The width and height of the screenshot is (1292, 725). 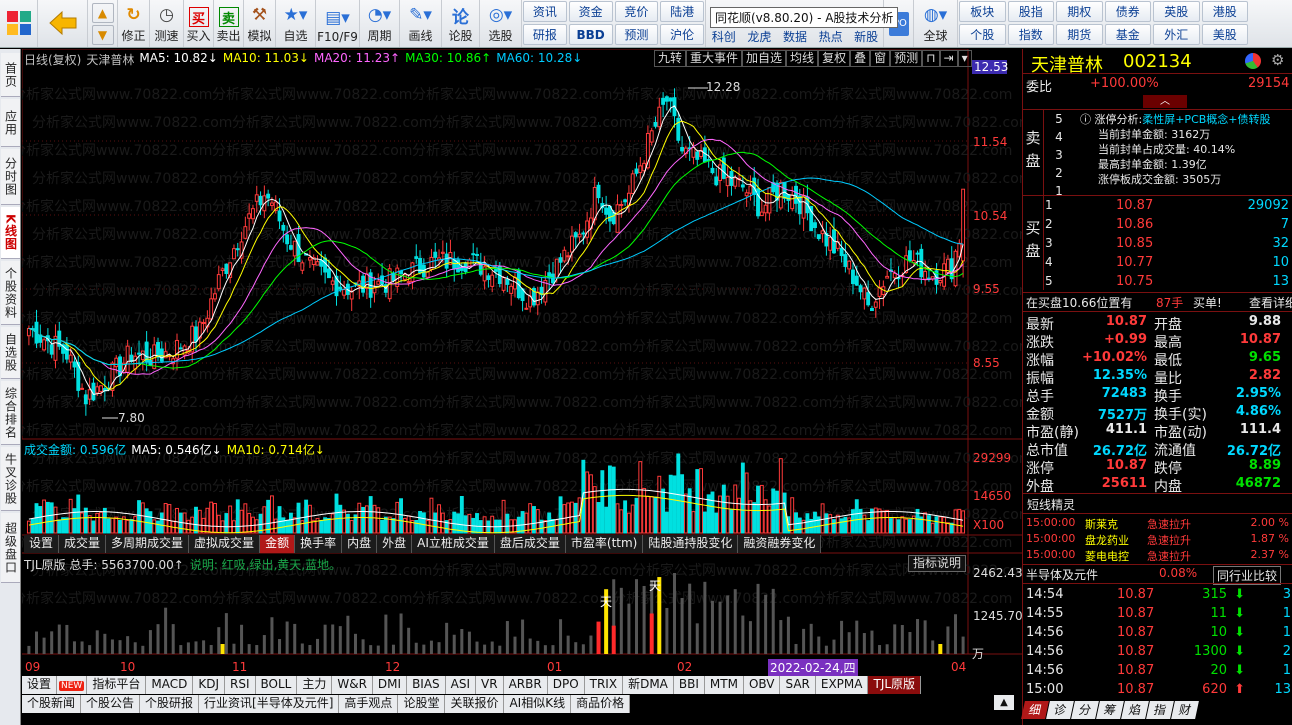 I want to click on panel-tab: 筹, so click(x=1110, y=710).